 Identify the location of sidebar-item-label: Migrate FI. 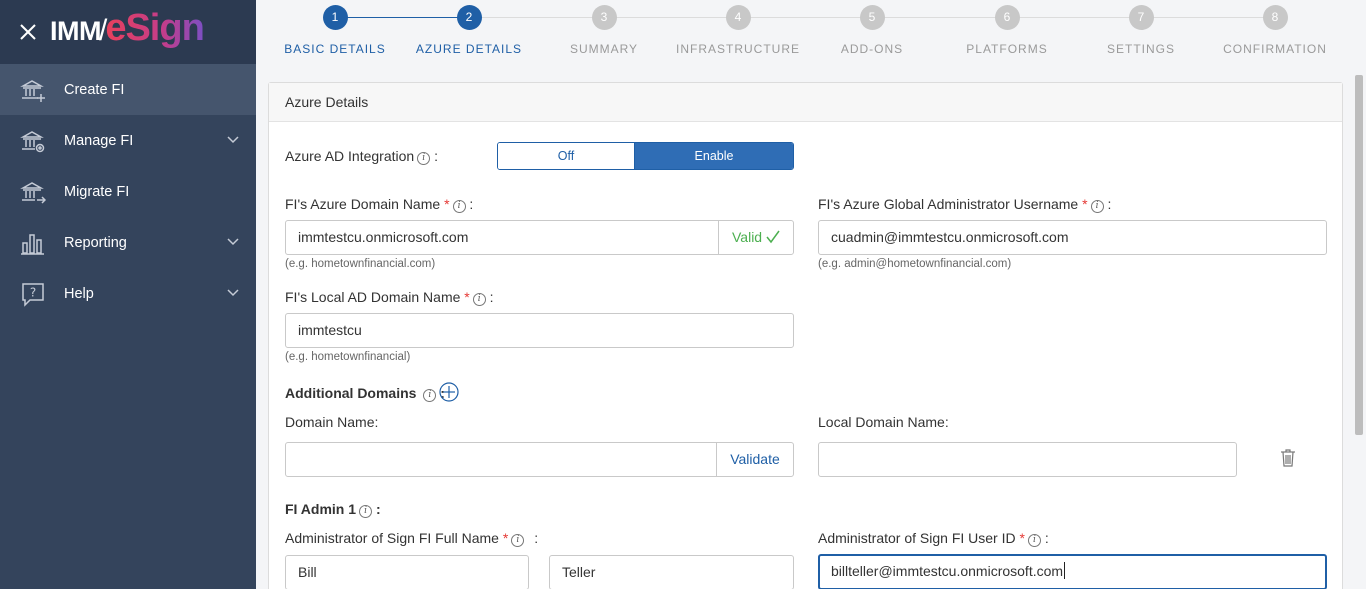
(97, 191).